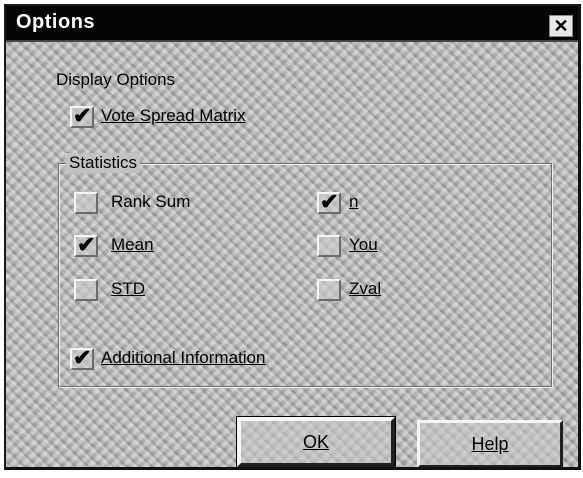 The image size is (583, 478). Describe the element at coordinates (56, 22) in the screenshot. I see `dialog-title: Options` at that location.